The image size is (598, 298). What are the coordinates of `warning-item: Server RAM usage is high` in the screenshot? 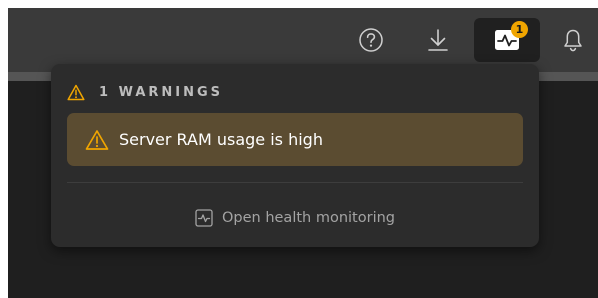 It's located at (295, 139).